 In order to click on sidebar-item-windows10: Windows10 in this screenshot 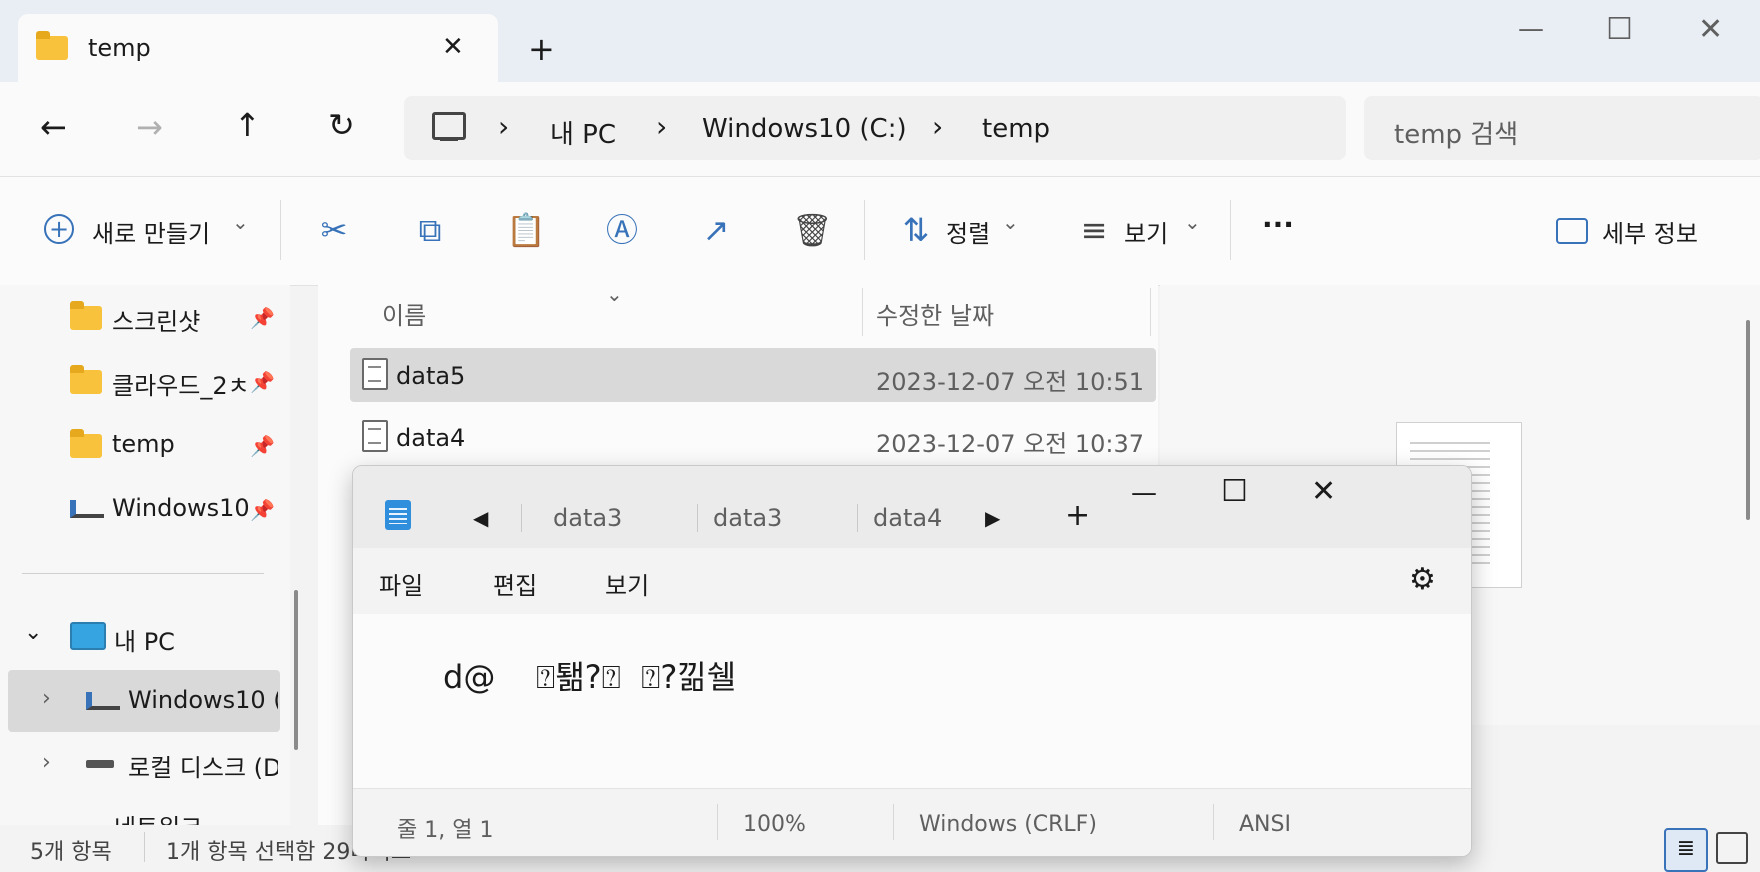, I will do `click(181, 508)`.